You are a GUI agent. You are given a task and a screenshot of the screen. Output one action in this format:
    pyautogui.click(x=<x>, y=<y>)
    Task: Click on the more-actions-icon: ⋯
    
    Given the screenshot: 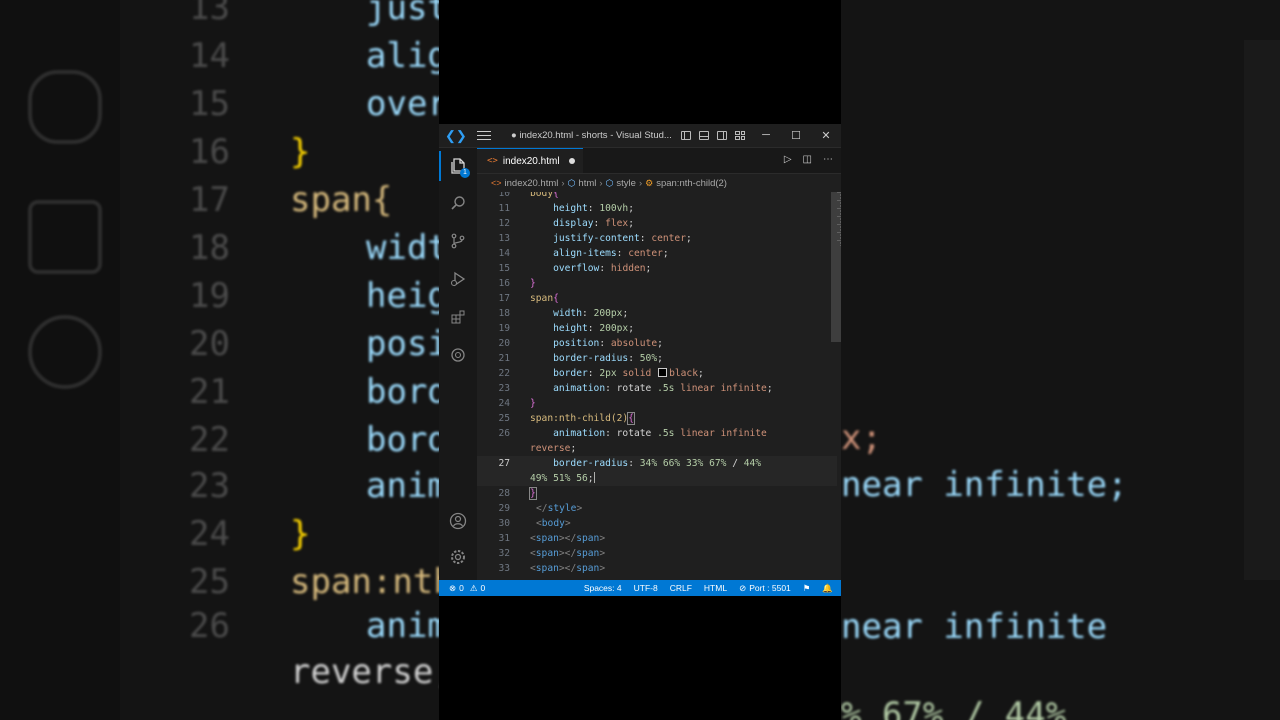 What is the action you would take?
    pyautogui.click(x=828, y=159)
    